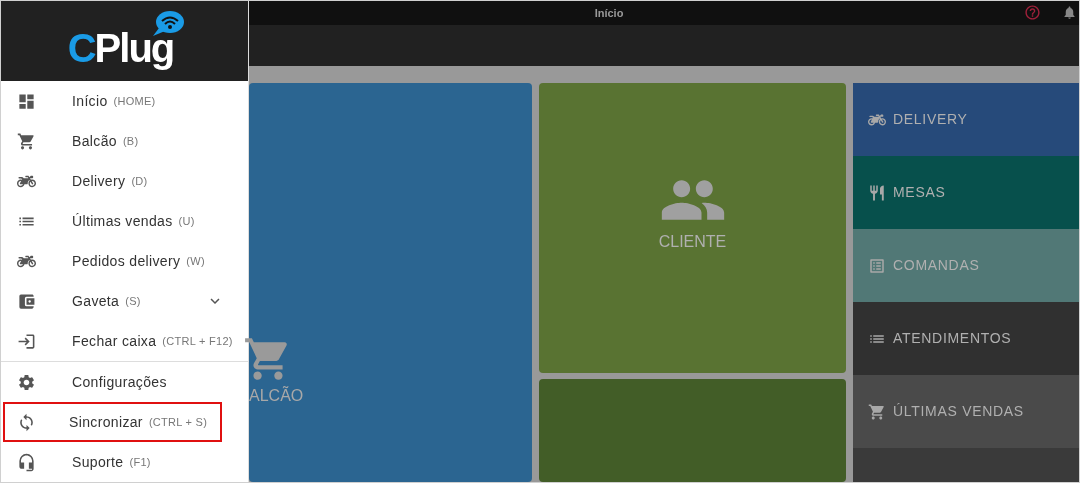  What do you see at coordinates (124, 261) in the screenshot?
I see `menu-item: Pedidos delivery (W)` at bounding box center [124, 261].